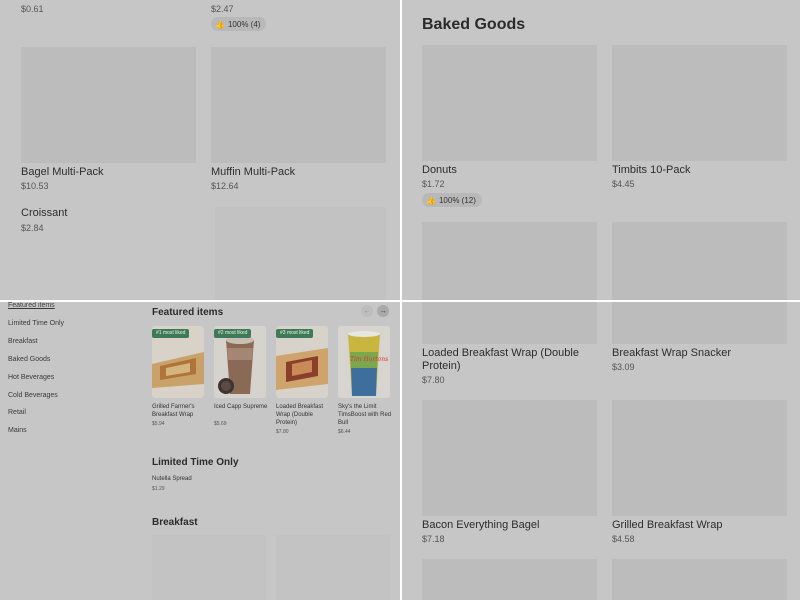 Image resolution: width=800 pixels, height=600 pixels. I want to click on breakfast-title: Breakfast, so click(175, 522).